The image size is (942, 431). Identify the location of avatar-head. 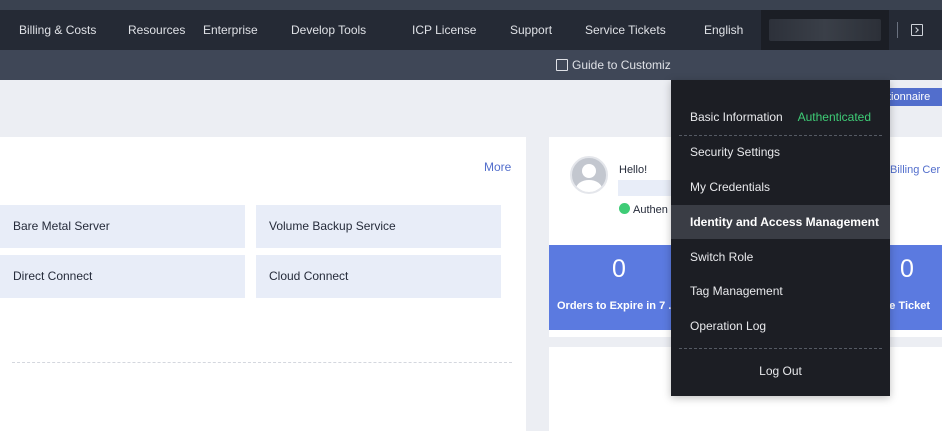
(589, 171).